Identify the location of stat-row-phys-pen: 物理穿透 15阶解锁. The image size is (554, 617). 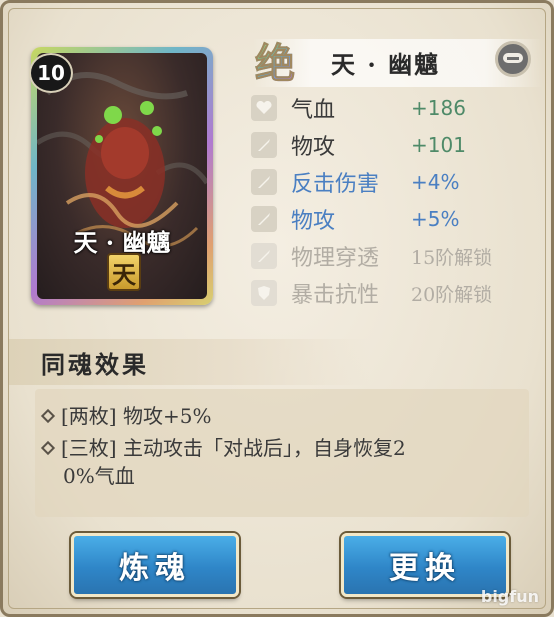
(386, 256).